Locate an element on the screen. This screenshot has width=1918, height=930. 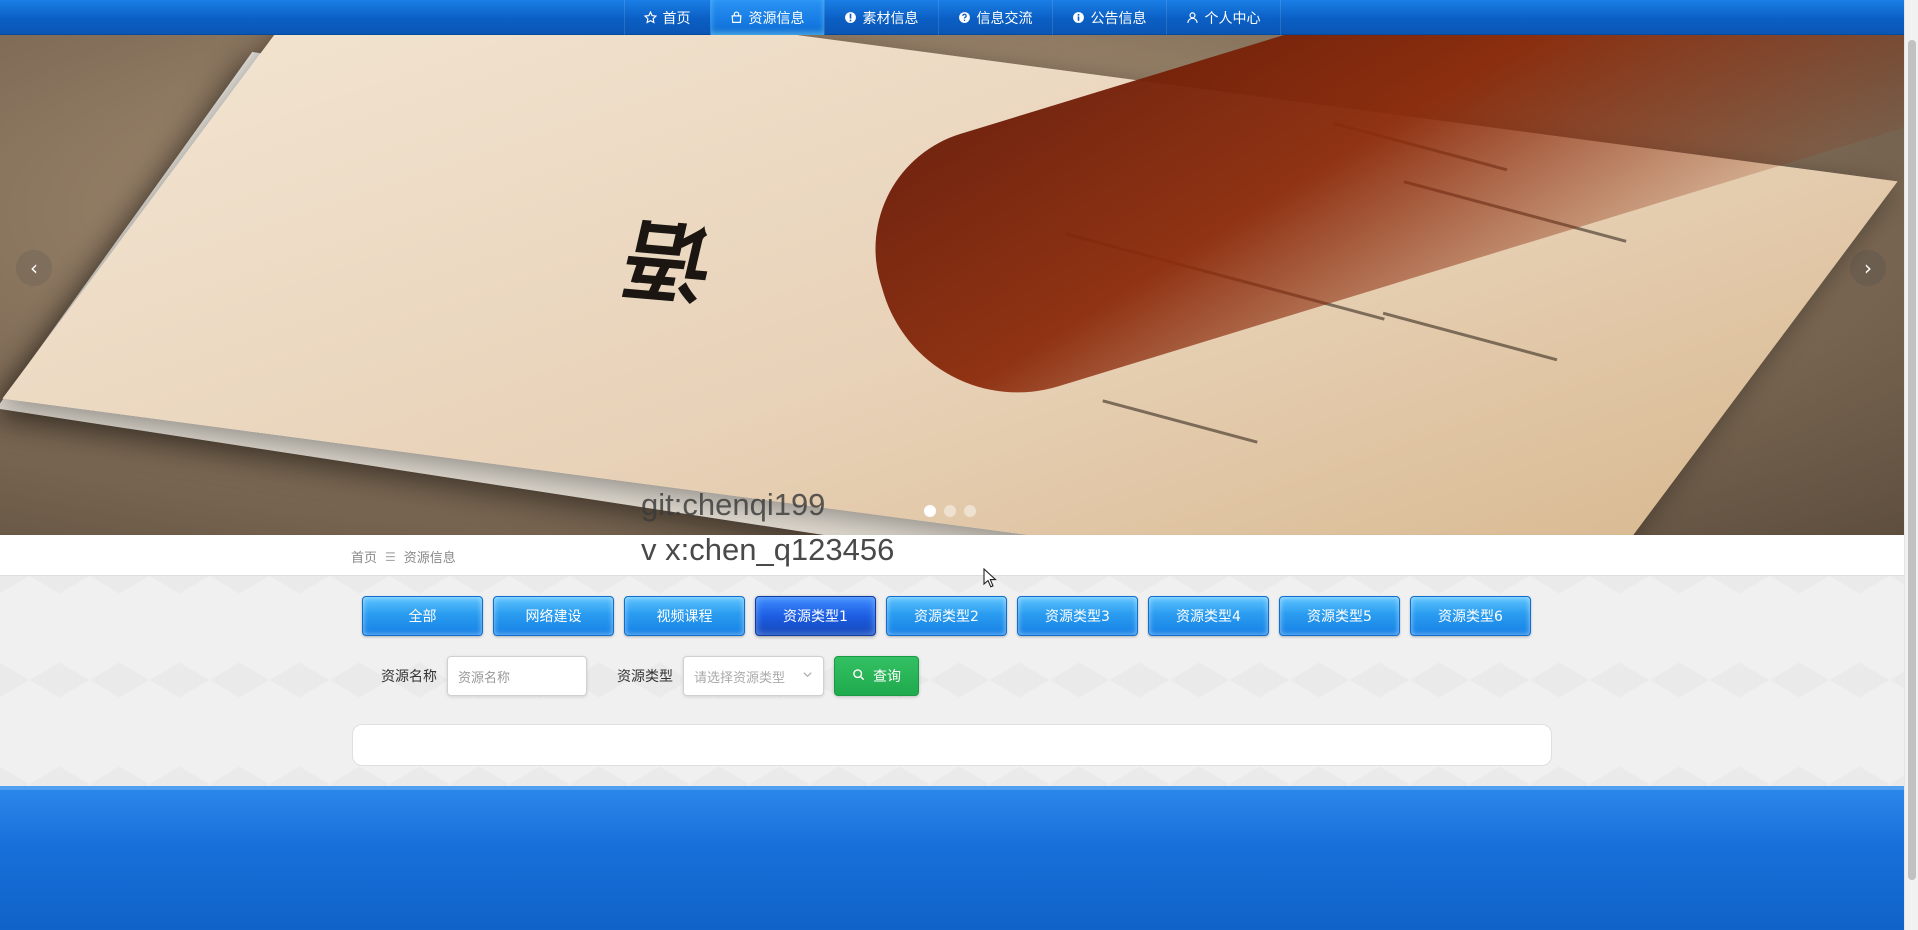
nav-label: 公告信息 is located at coordinates (1118, 18).